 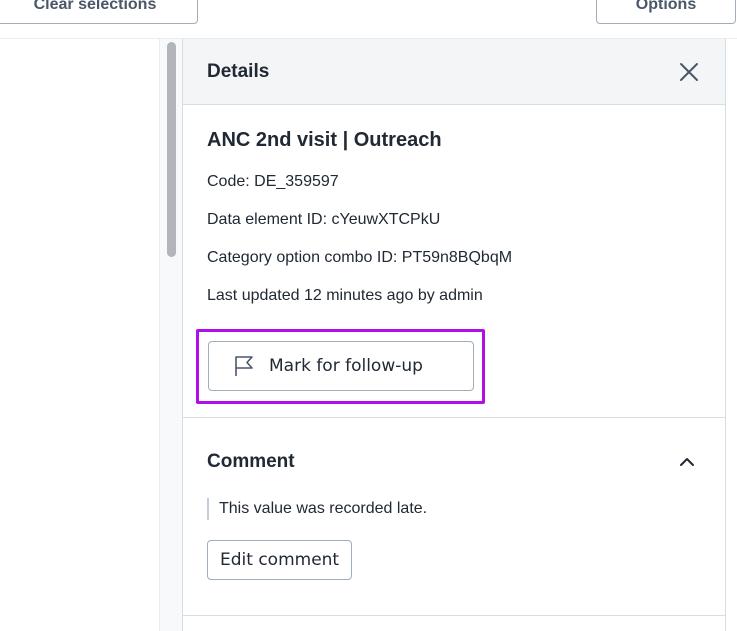 I want to click on comment-text: This value was recorded late., so click(x=454, y=509).